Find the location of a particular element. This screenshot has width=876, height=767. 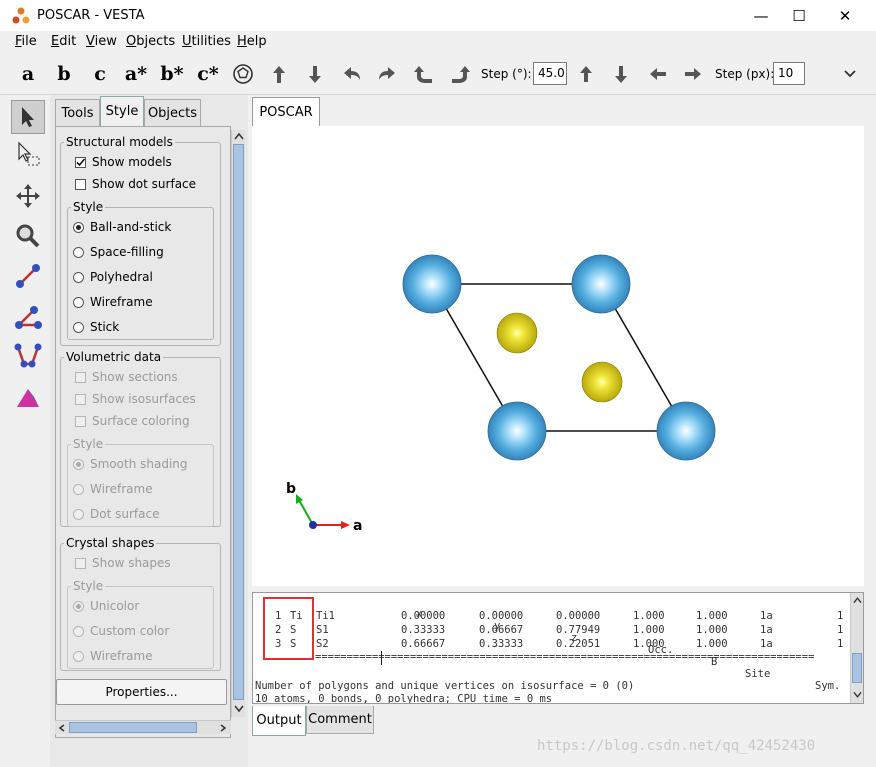

menu-objects: Objects is located at coordinates (150, 41).